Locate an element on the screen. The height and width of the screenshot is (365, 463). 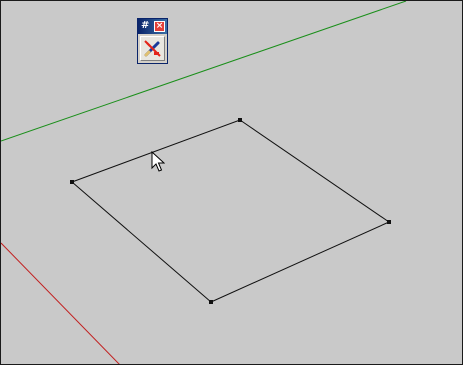
eraser-tool-button is located at coordinates (152, 48).